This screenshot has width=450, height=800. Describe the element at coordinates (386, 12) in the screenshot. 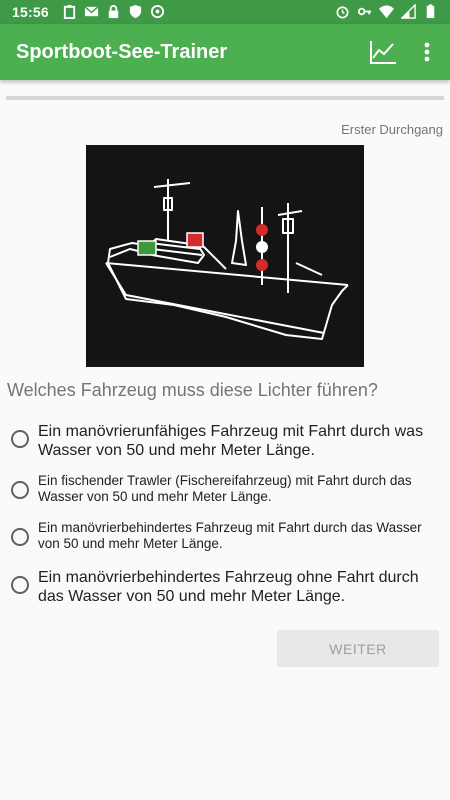

I see `wifi-icon` at that location.